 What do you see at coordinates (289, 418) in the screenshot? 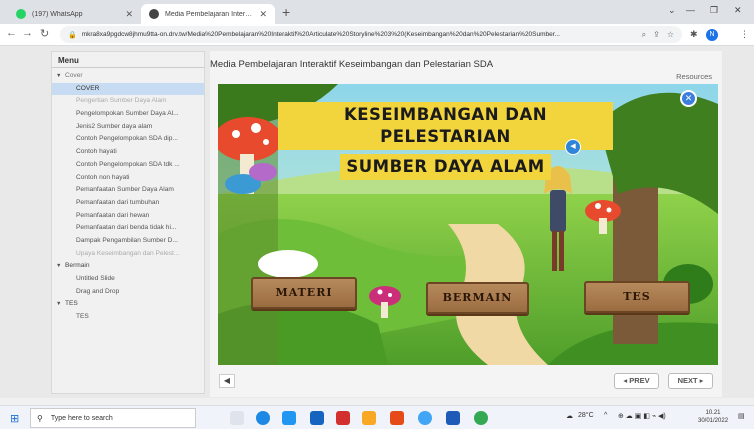
I see `store-icon` at bounding box center [289, 418].